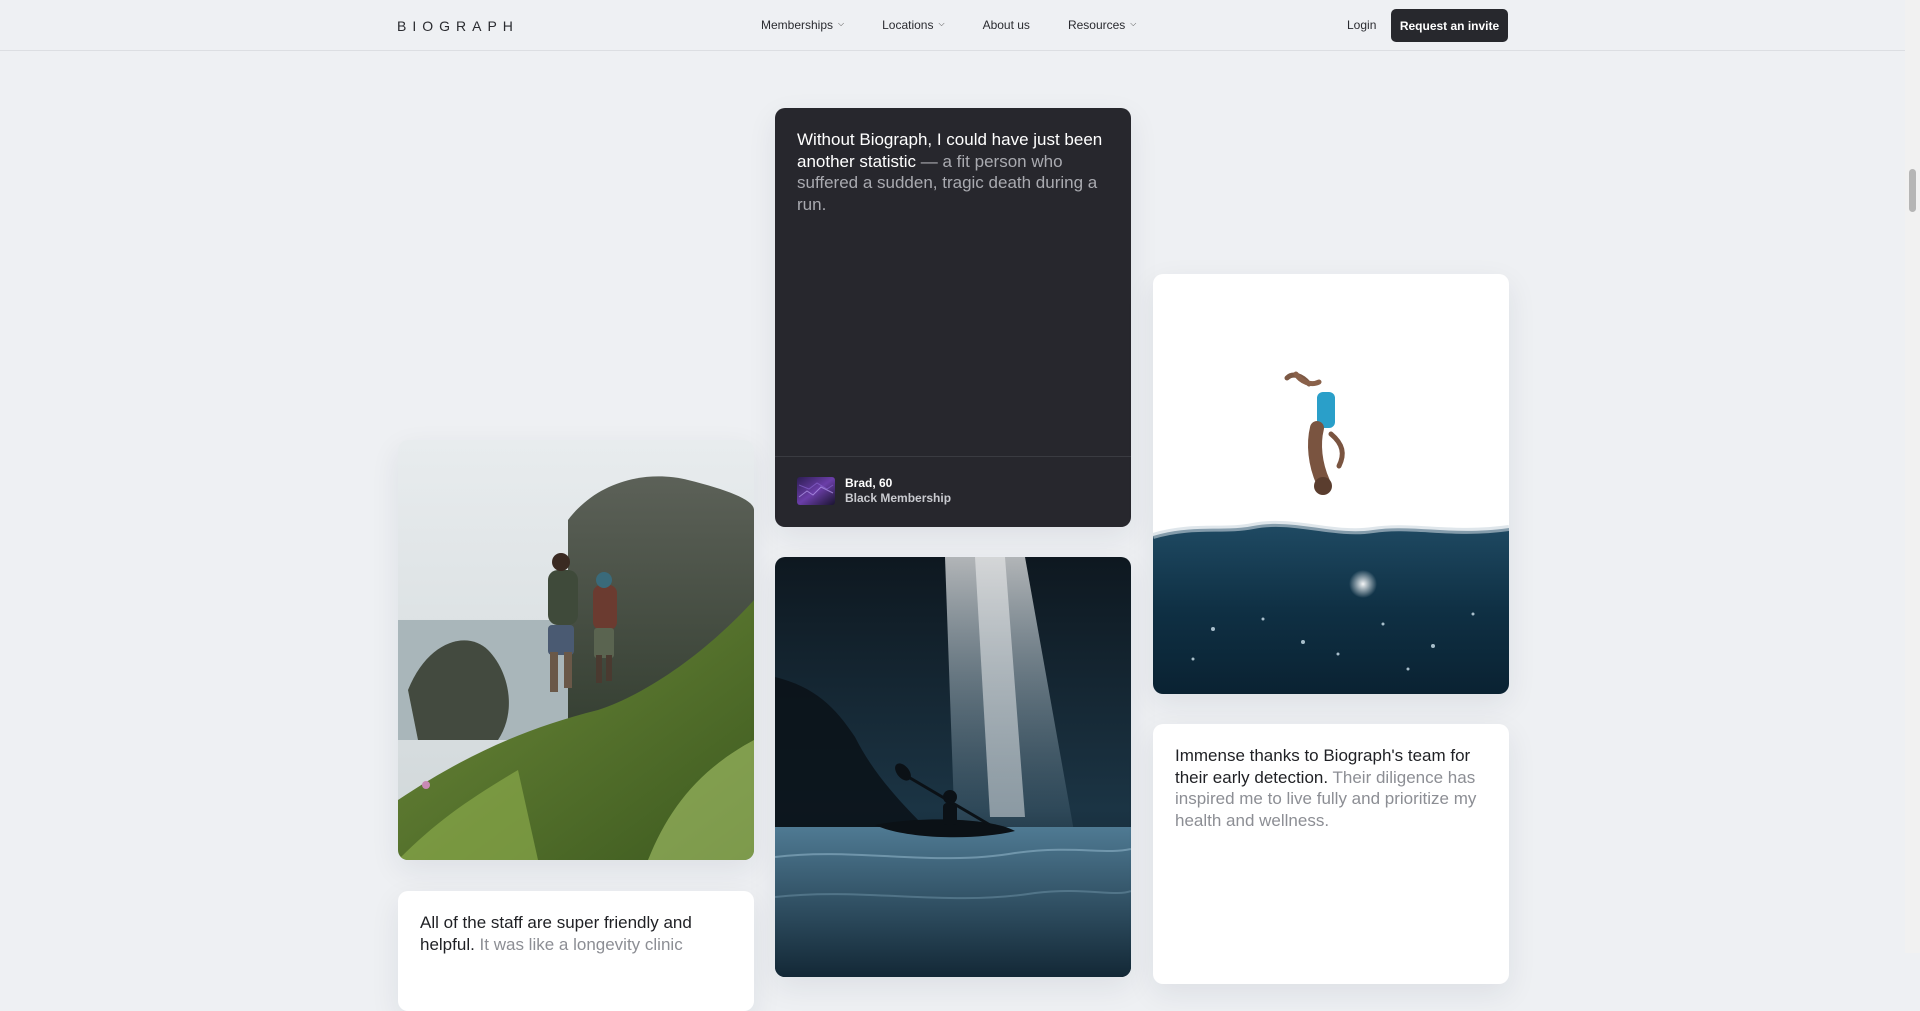 The width and height of the screenshot is (1920, 1011). I want to click on image-card-cliff-diver, so click(1331, 484).